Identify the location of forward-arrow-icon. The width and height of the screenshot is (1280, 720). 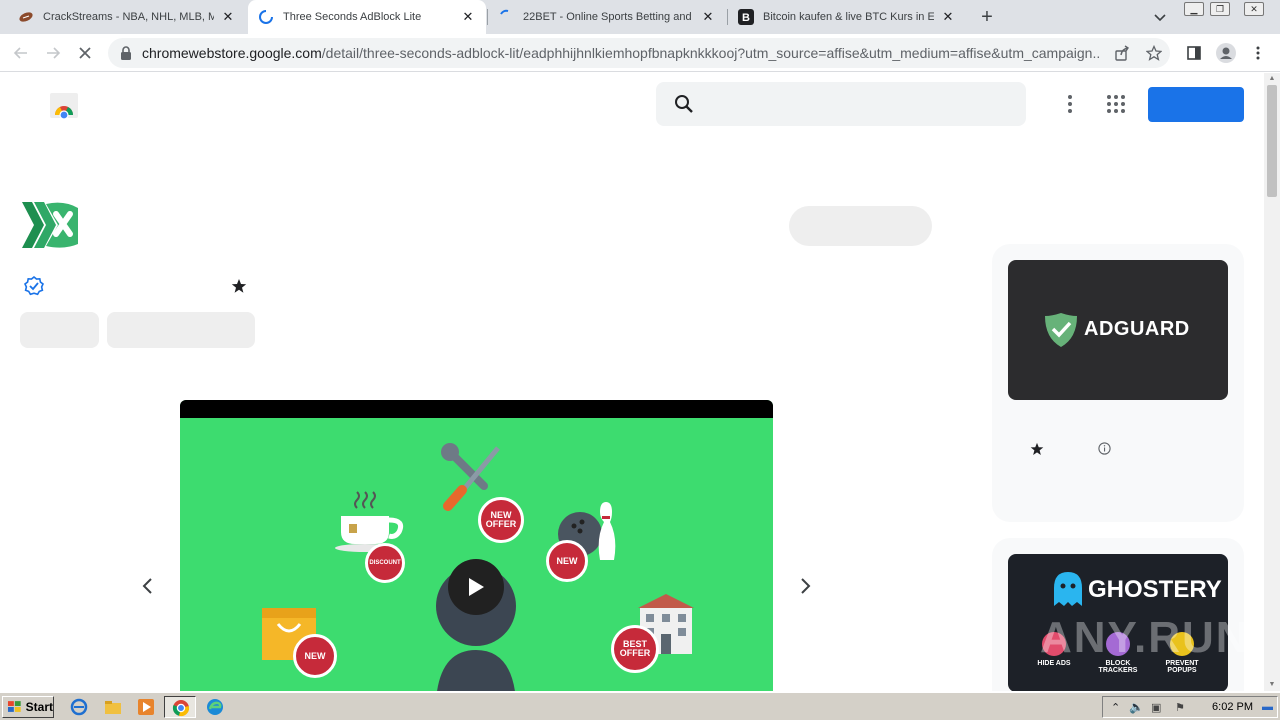
(53, 53).